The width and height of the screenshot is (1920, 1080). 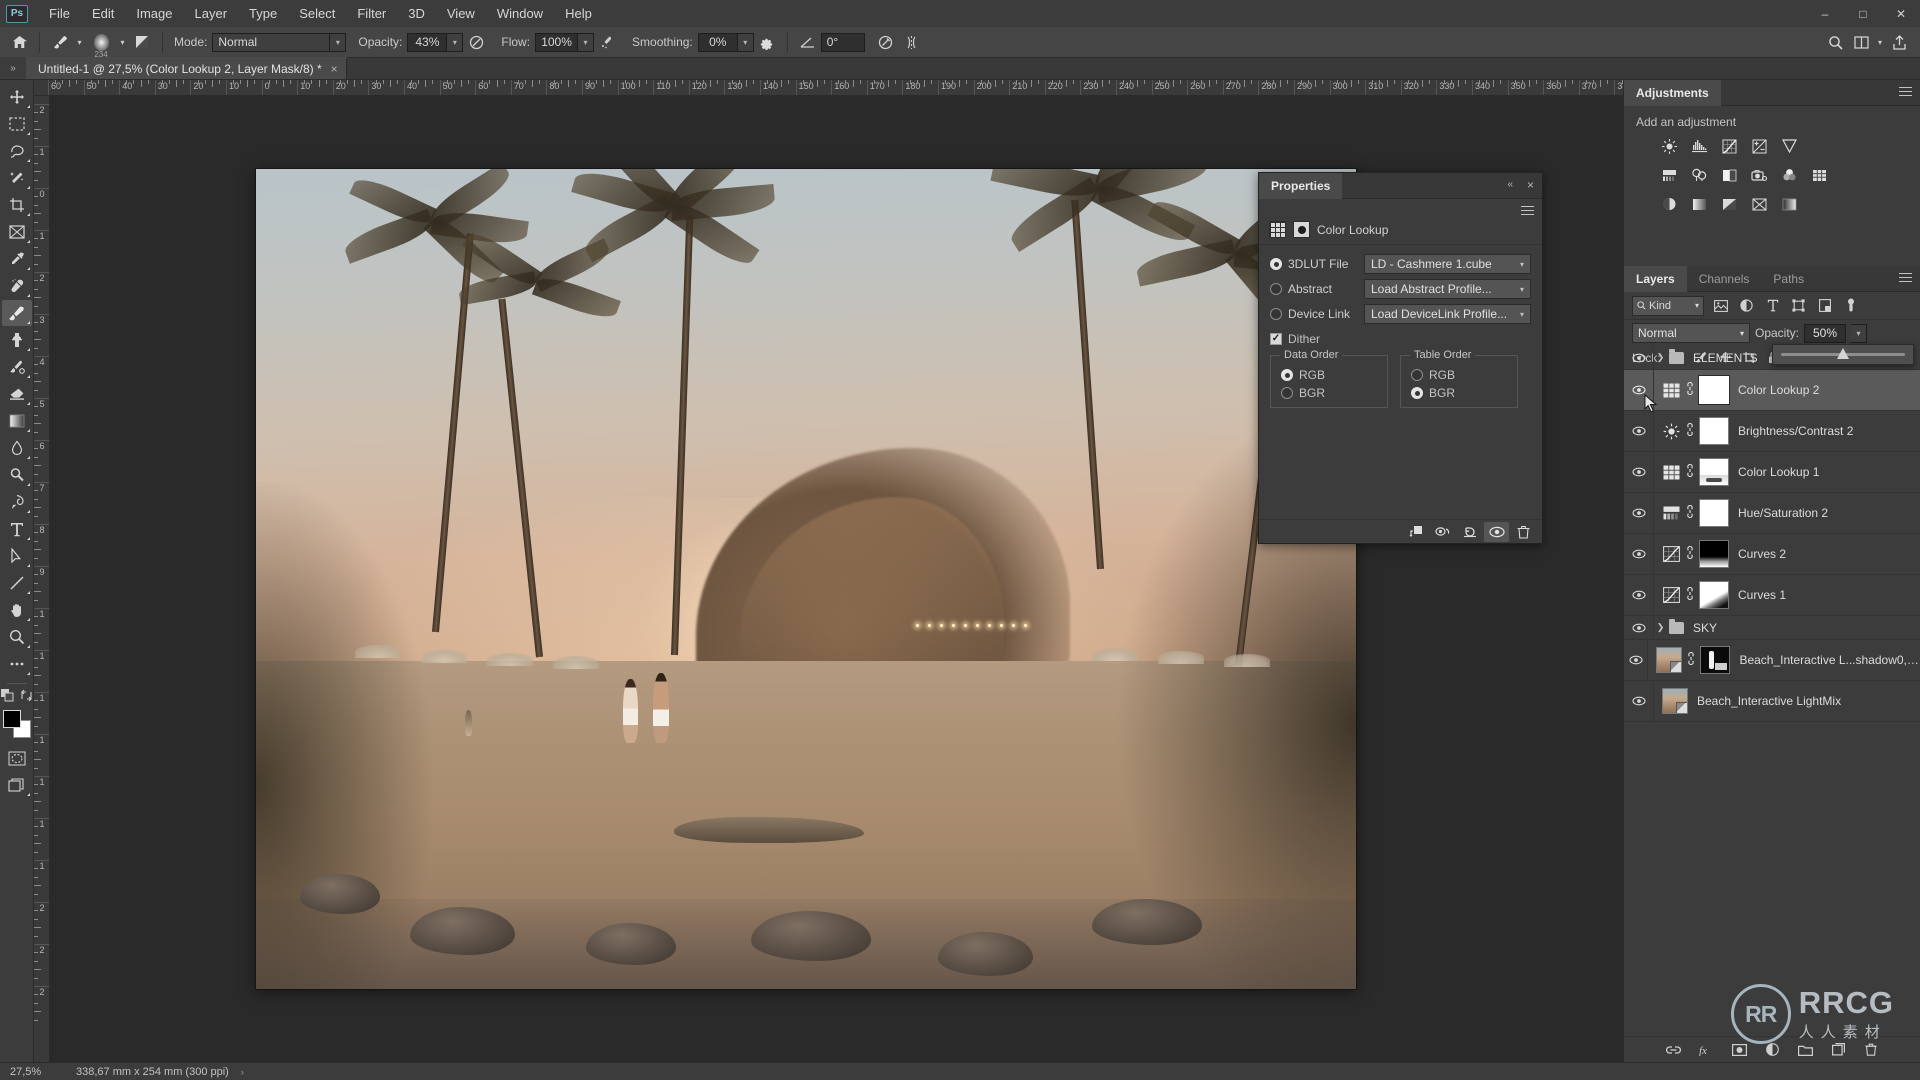 I want to click on radio-abstract, so click(x=1276, y=289).